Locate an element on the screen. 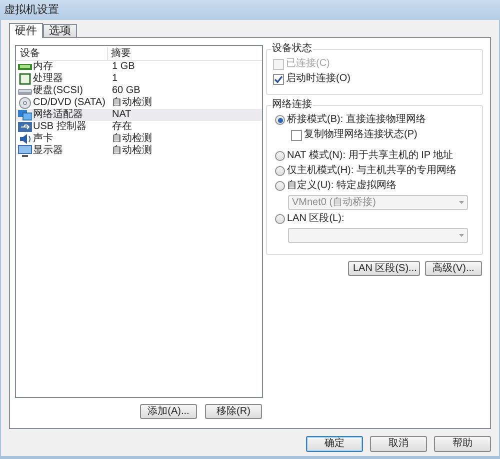 The width and height of the screenshot is (500, 459). device-summary: NAT is located at coordinates (121, 115).